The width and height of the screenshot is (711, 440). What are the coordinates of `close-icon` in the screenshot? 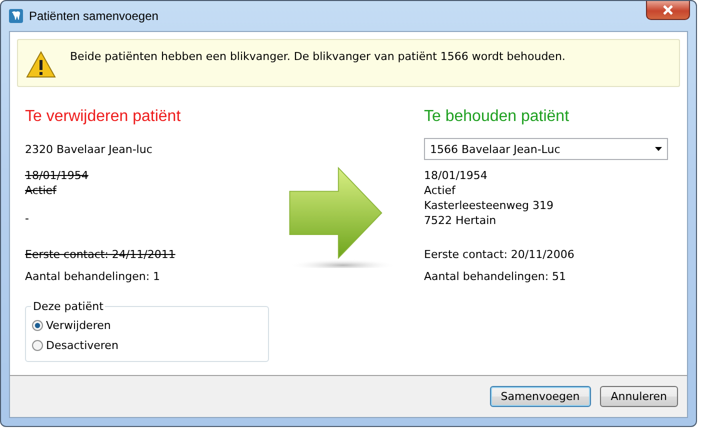 It's located at (668, 10).